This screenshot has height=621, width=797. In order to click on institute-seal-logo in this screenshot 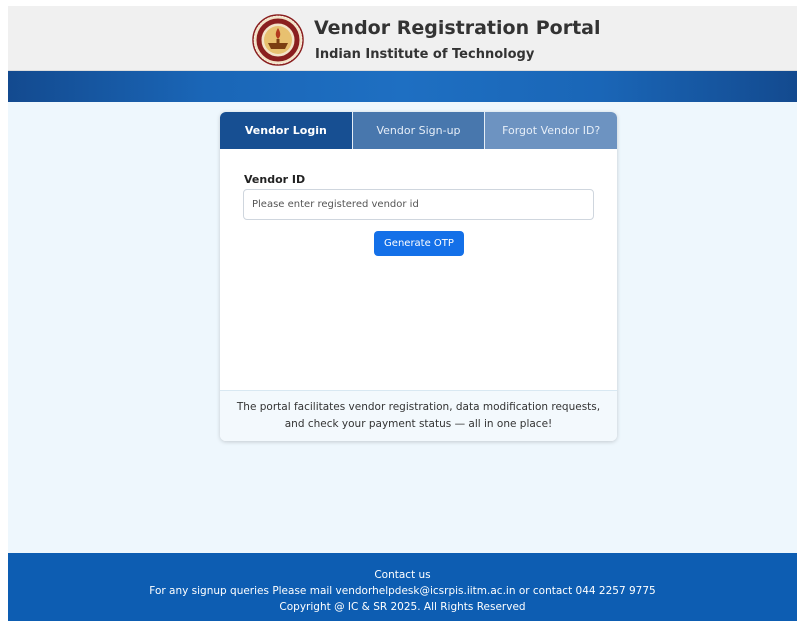, I will do `click(278, 40)`.